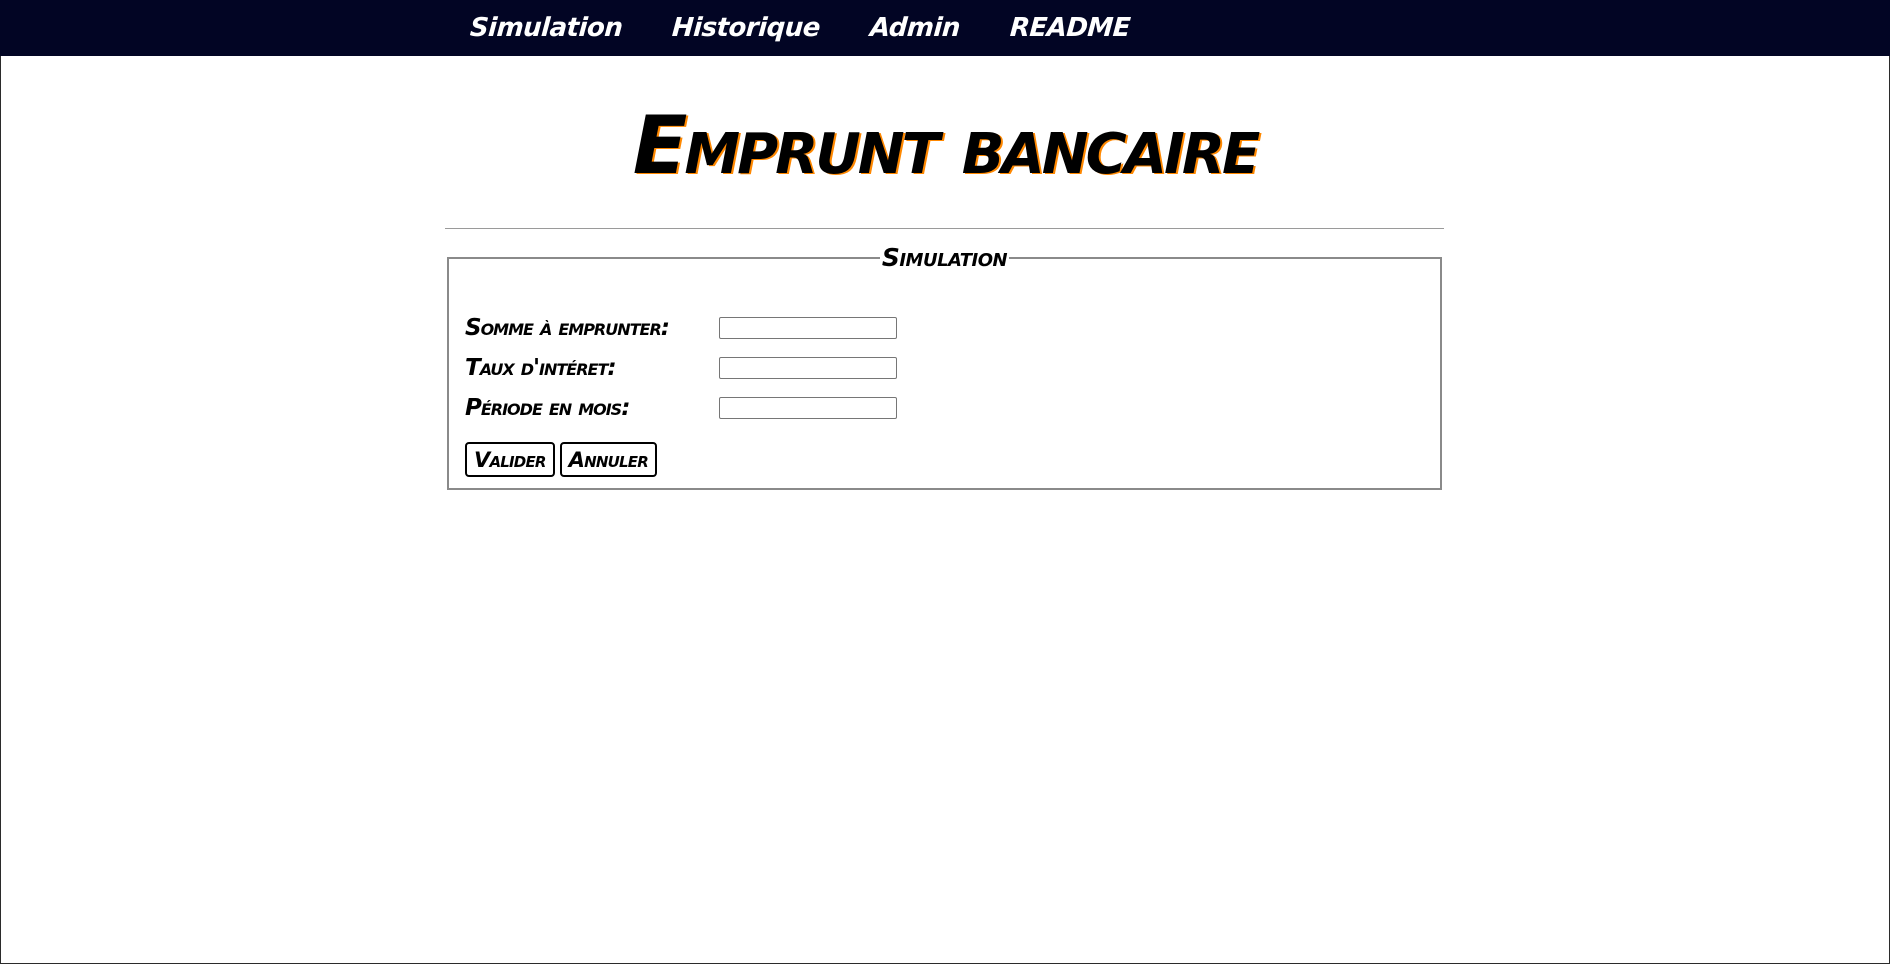  I want to click on somme-input, so click(808, 328).